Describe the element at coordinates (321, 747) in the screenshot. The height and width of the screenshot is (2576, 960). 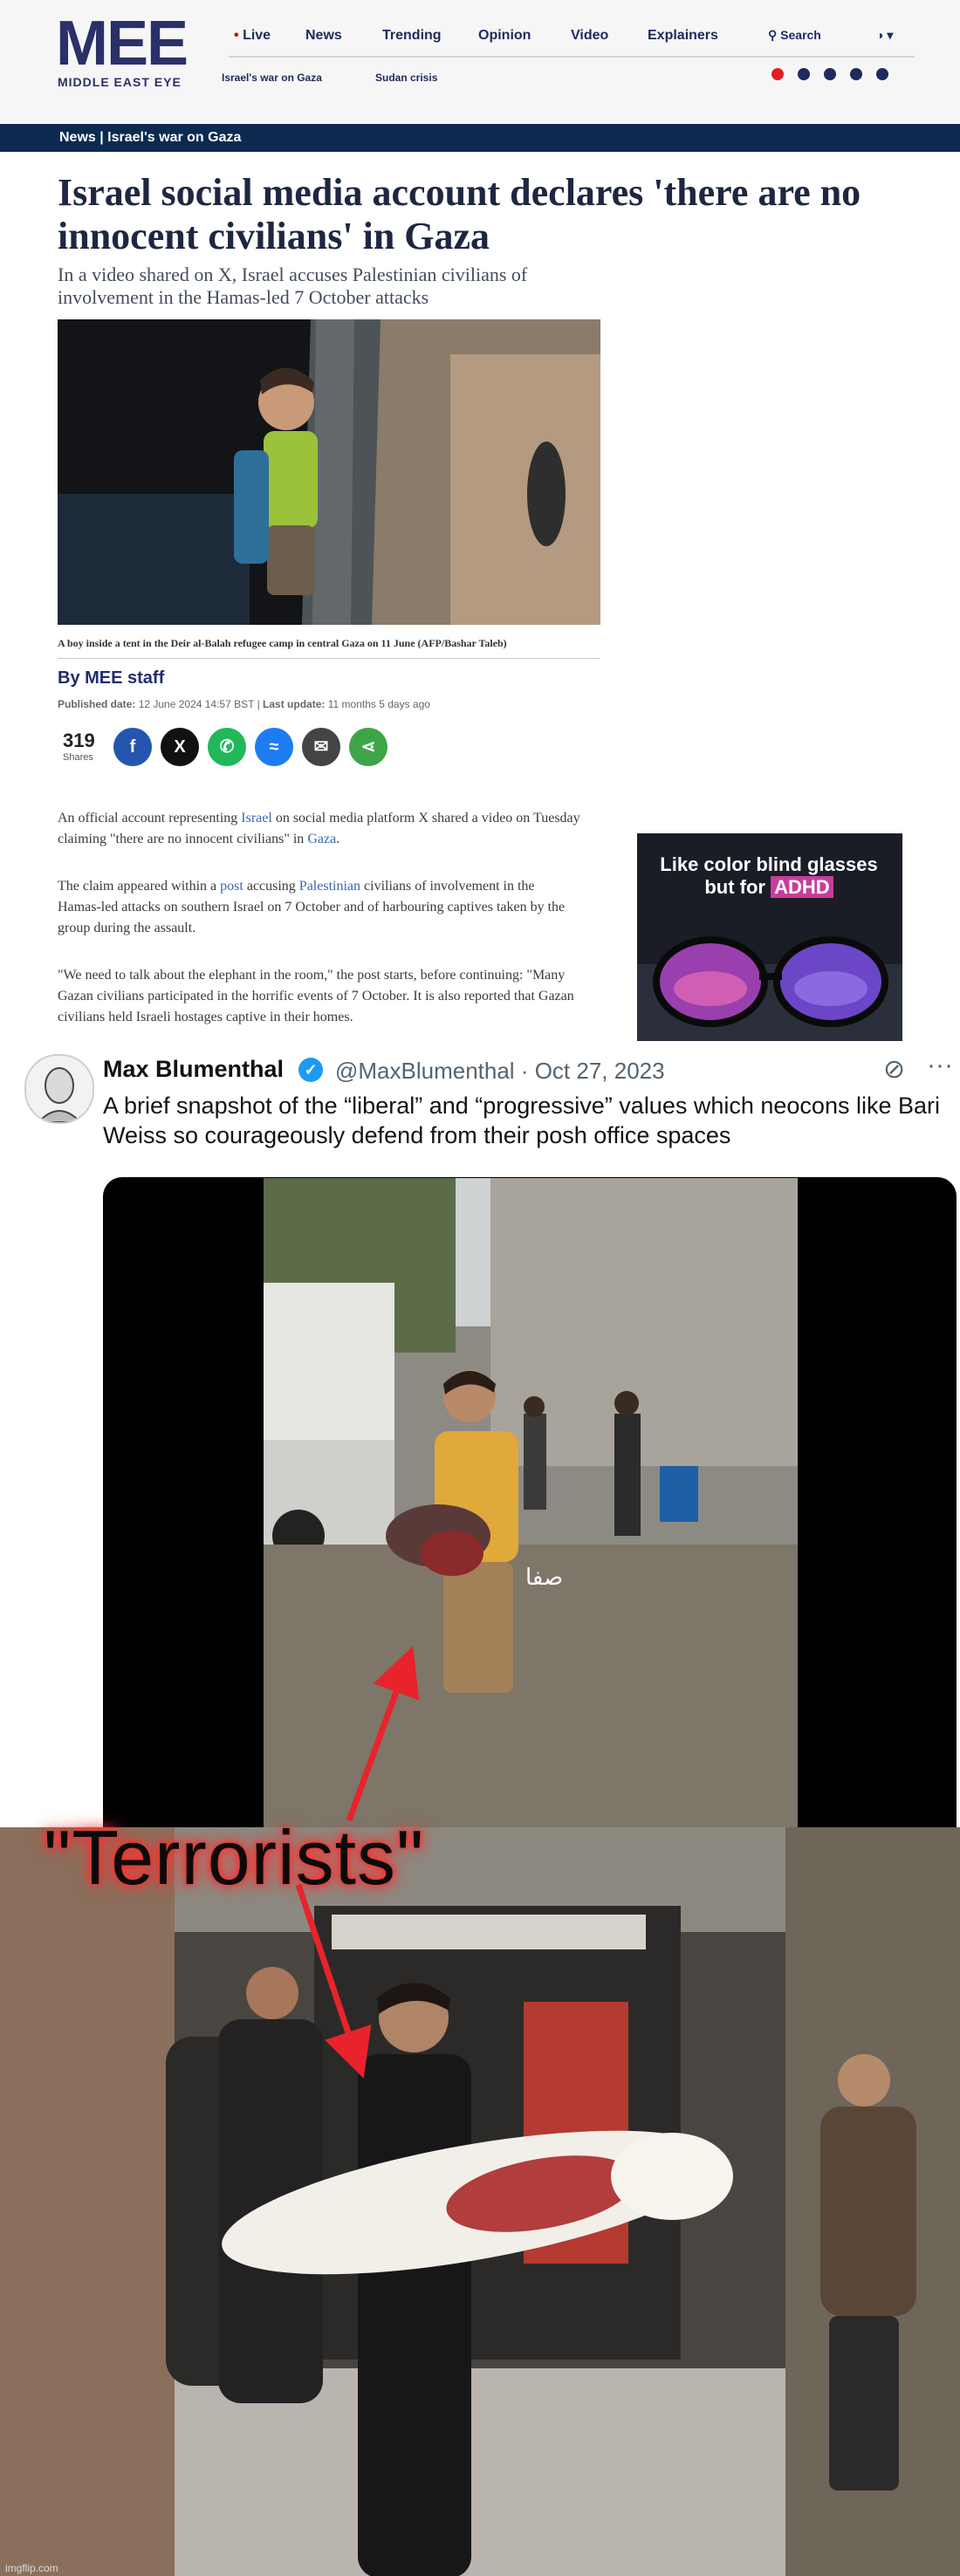
I see `email-icon: ✉` at that location.